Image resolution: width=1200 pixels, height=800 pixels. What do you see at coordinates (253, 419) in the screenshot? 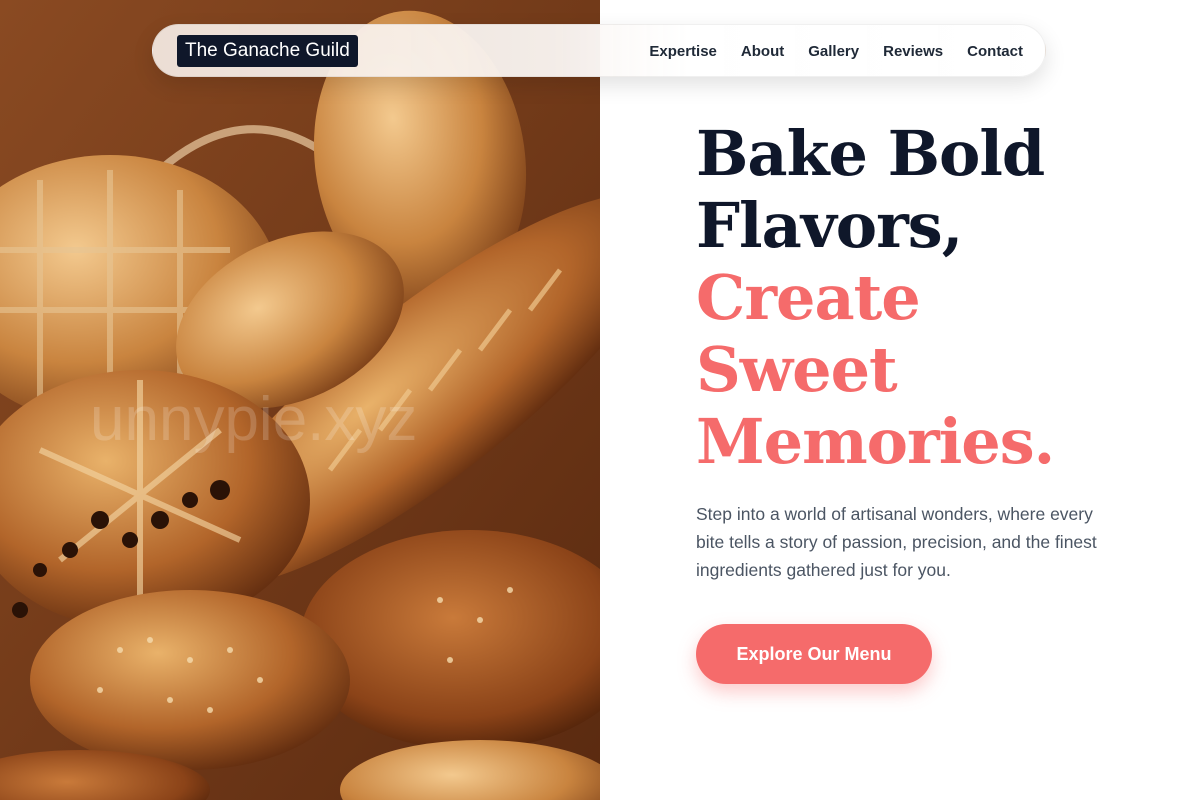
I see `image-watermark: unnypie.xyz` at bounding box center [253, 419].